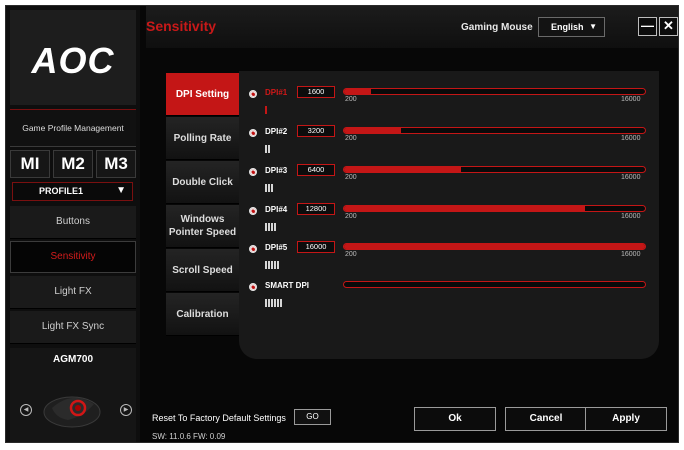  Describe the element at coordinates (276, 92) in the screenshot. I see `dpi-label: DPI#1` at that location.